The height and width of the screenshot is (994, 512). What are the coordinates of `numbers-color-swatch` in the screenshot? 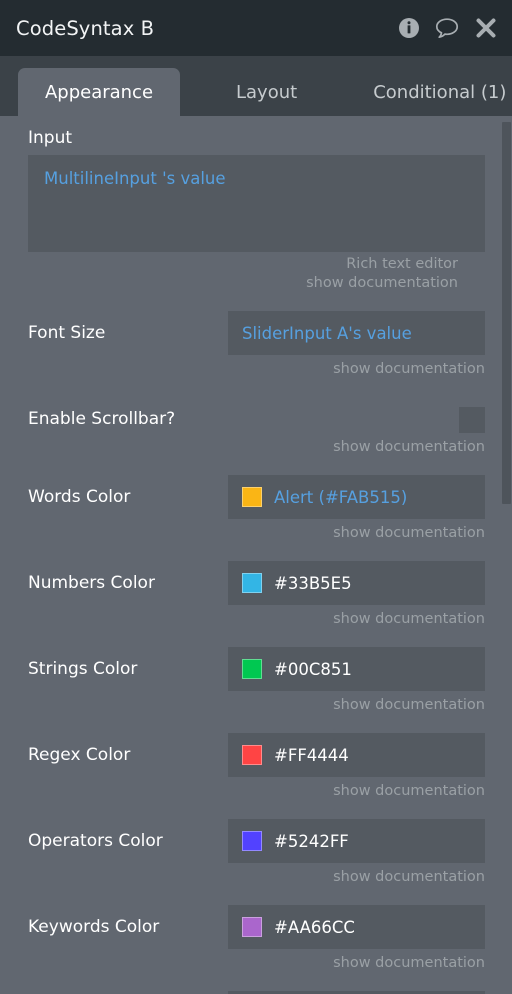 It's located at (252, 583).